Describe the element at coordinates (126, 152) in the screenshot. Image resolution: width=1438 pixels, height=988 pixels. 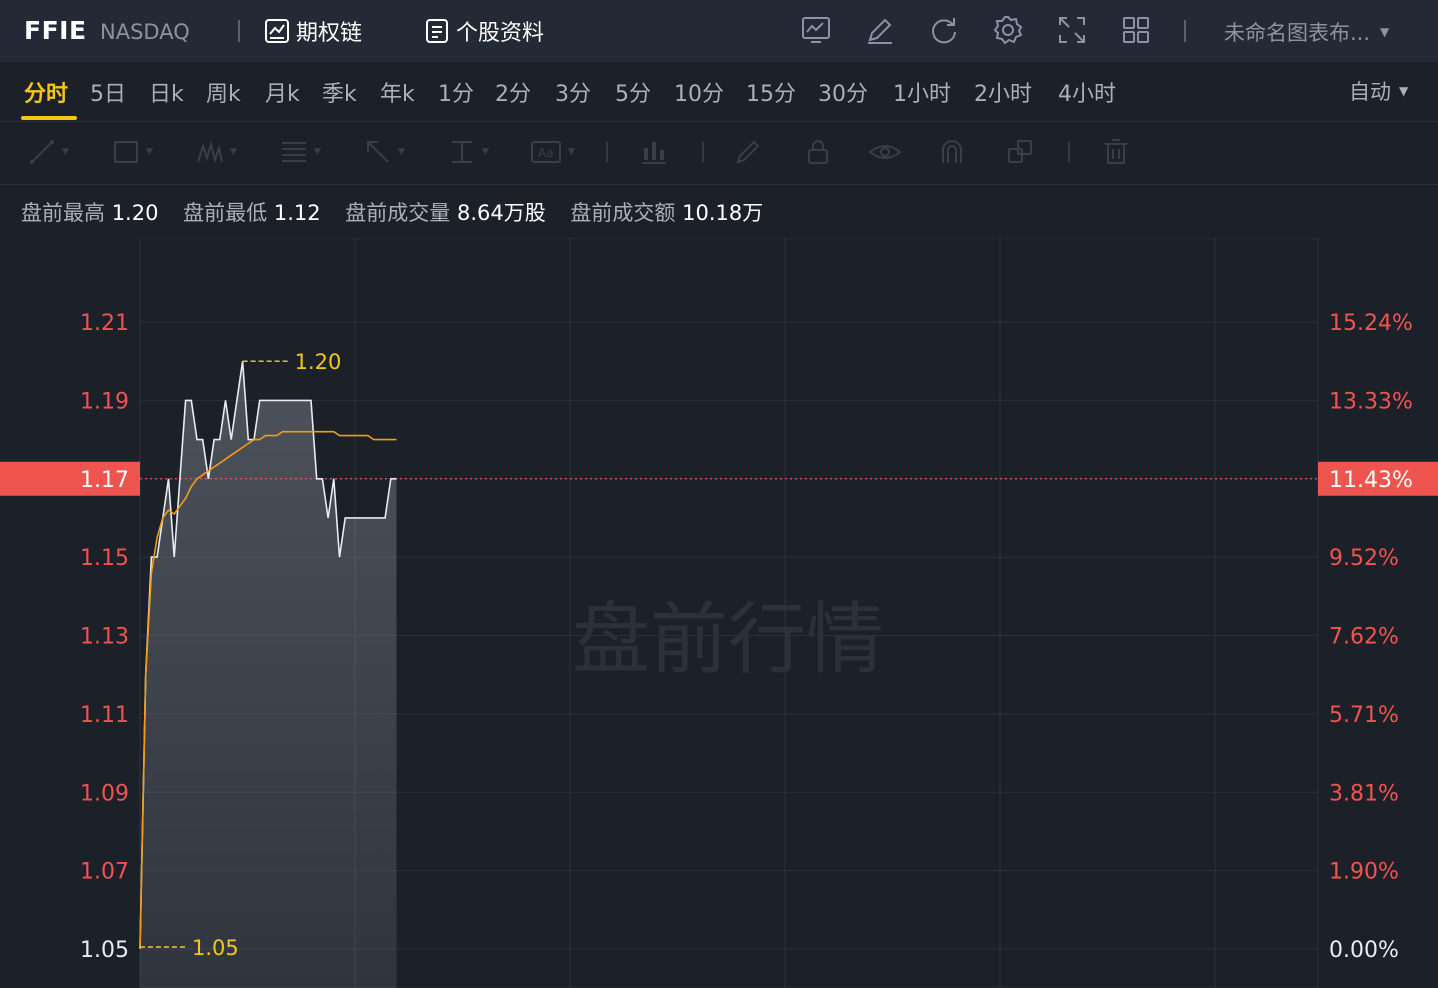
I see `rectangle-icon` at that location.